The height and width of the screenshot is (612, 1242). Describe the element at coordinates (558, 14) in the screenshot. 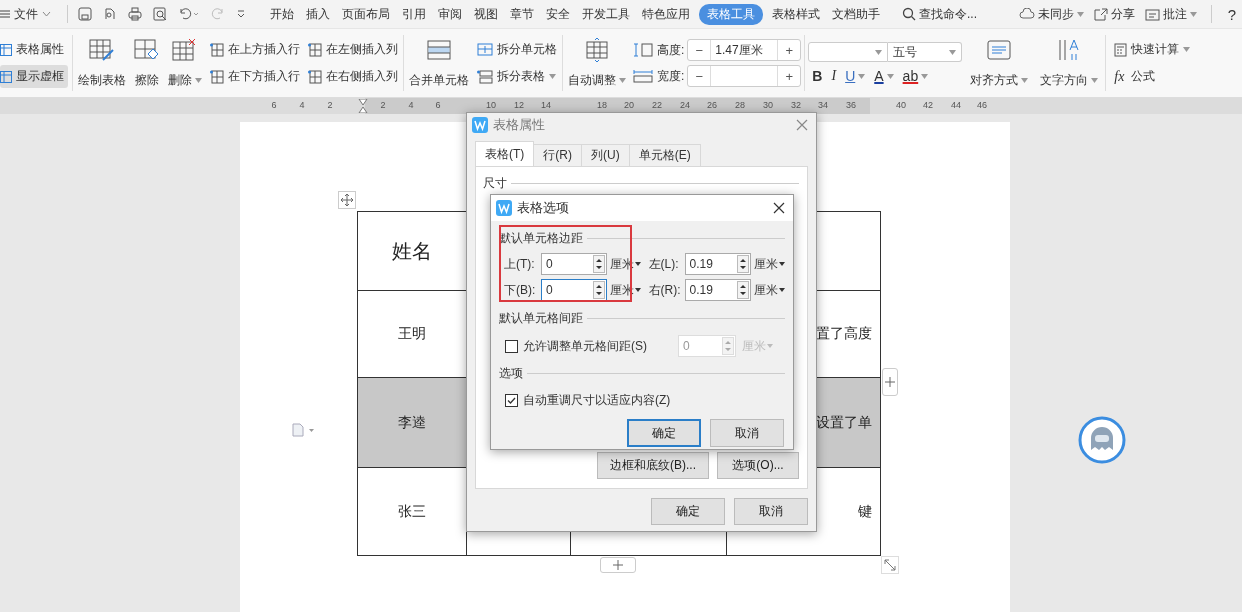

I see `ribbon-tab: 安全` at that location.